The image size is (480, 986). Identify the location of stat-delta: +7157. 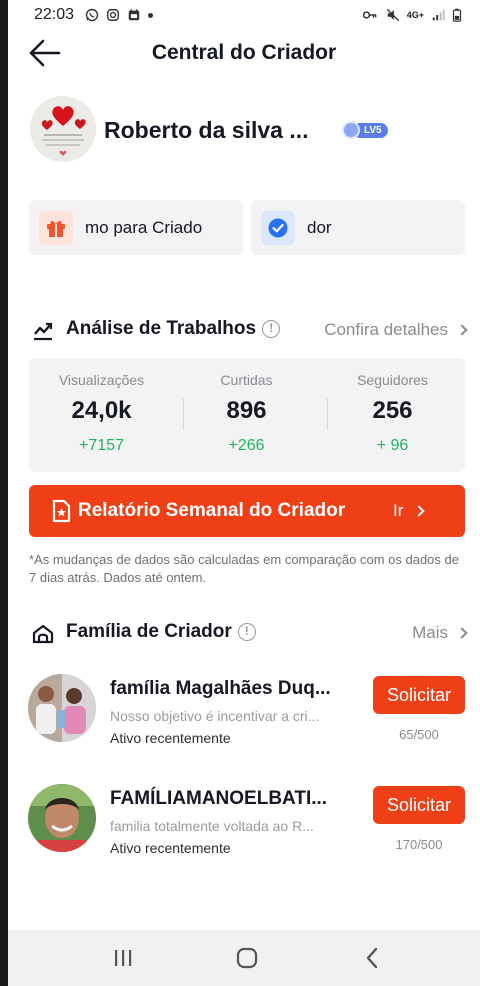
(101, 445).